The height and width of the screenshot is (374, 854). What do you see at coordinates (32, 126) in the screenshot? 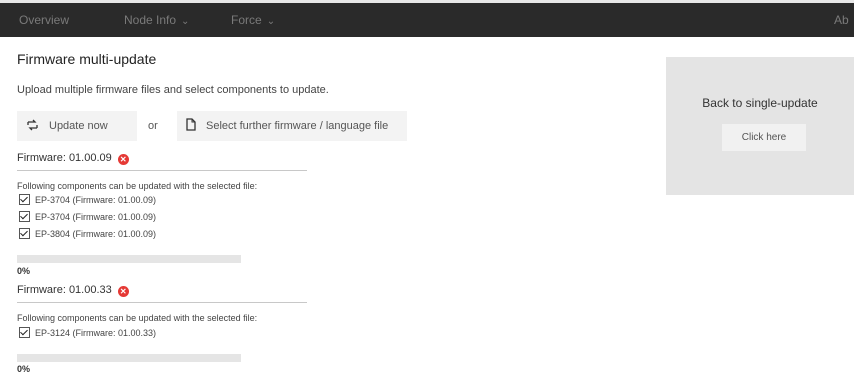
I see `refresh-arrows-icon` at bounding box center [32, 126].